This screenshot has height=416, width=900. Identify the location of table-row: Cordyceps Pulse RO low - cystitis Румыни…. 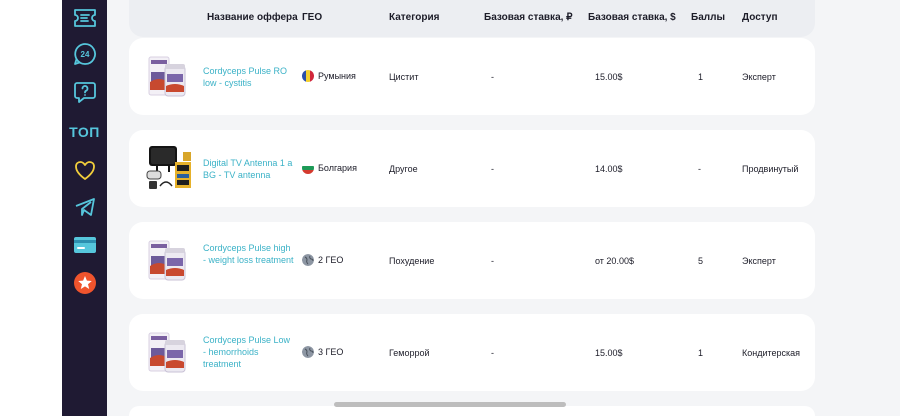
(472, 76).